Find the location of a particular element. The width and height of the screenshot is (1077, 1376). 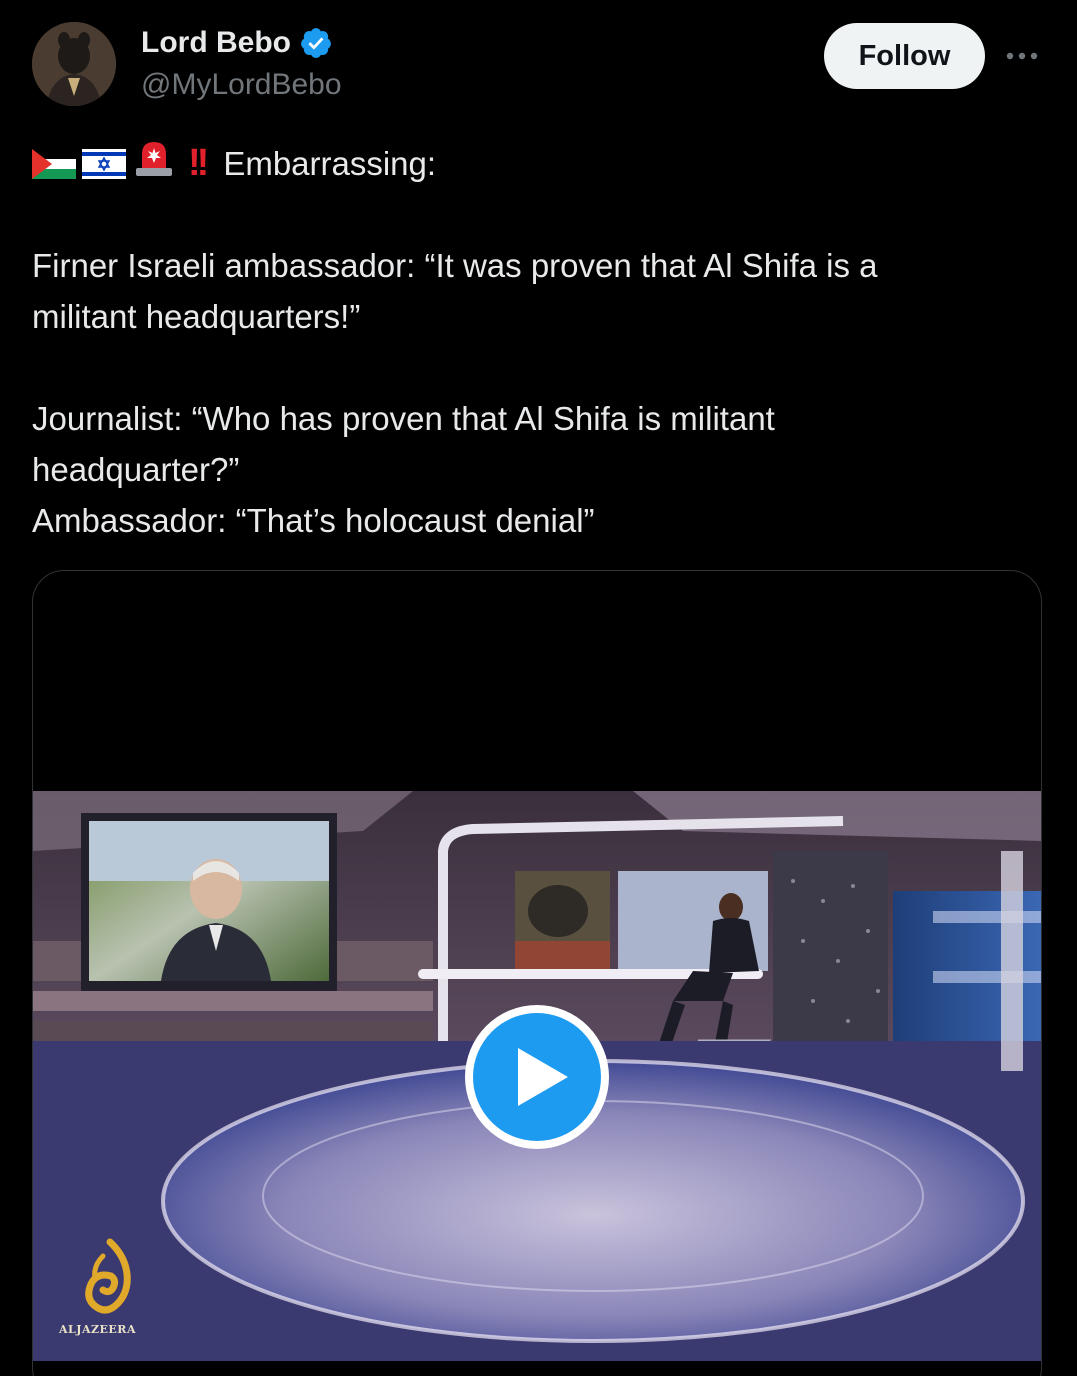

post-line-4: militant headquarters!” is located at coordinates (196, 316).